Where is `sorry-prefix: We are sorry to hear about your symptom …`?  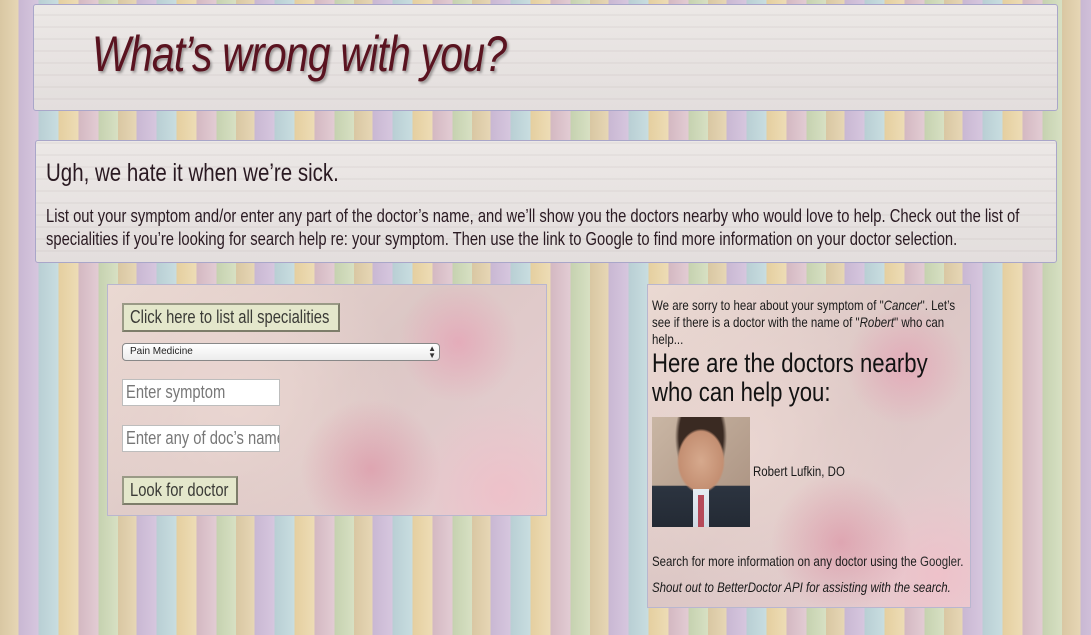 sorry-prefix: We are sorry to hear about your symptom … is located at coordinates (768, 305).